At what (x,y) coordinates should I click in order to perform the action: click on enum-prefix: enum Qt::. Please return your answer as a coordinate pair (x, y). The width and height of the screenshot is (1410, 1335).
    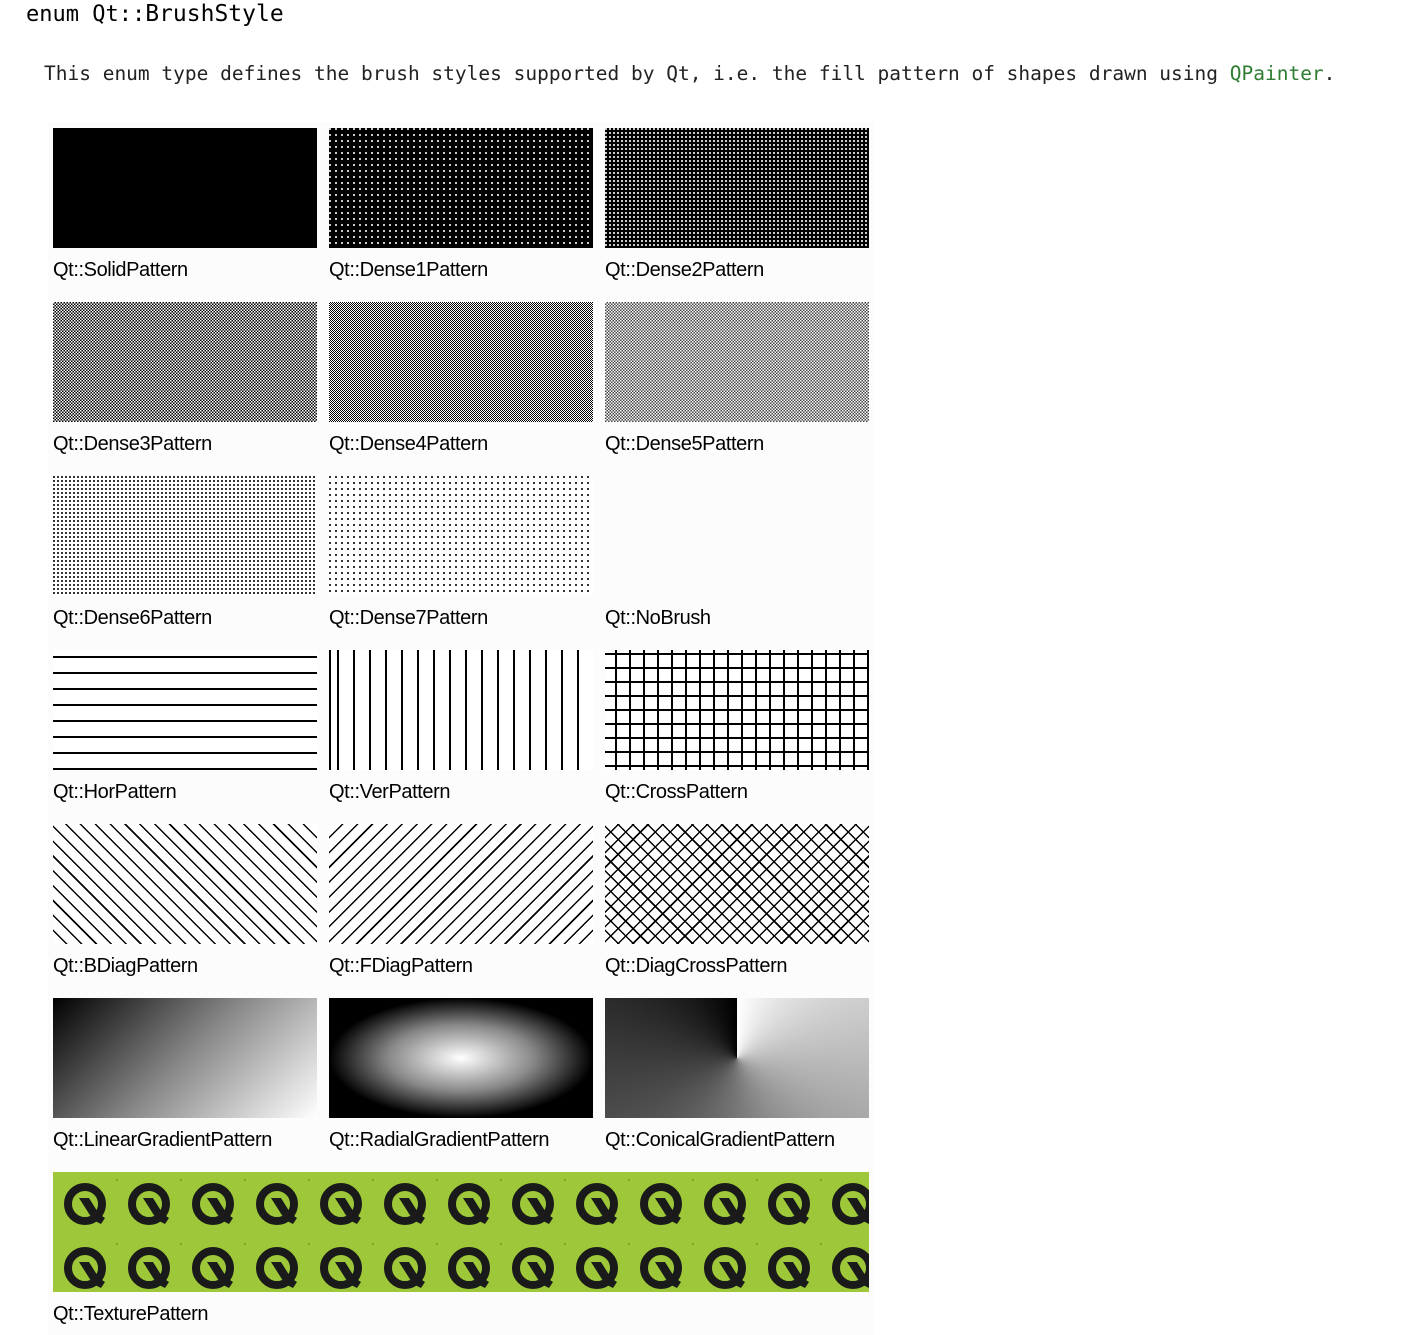
    Looking at the image, I should click on (86, 14).